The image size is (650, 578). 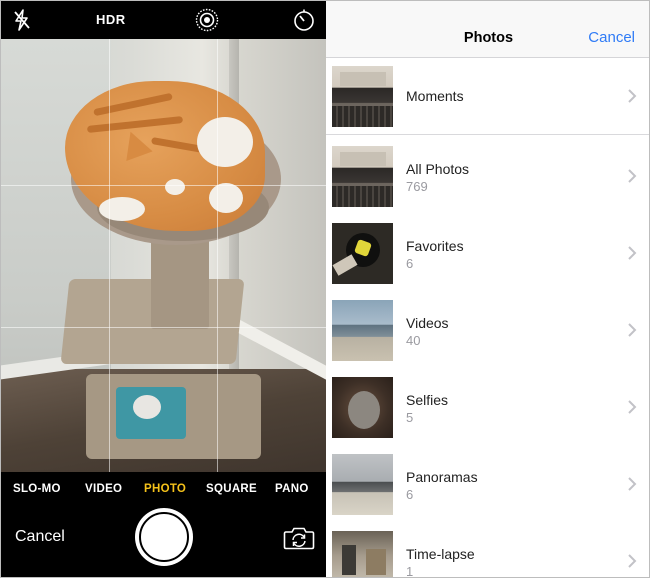 I want to click on album-label: Selfies, so click(x=427, y=400).